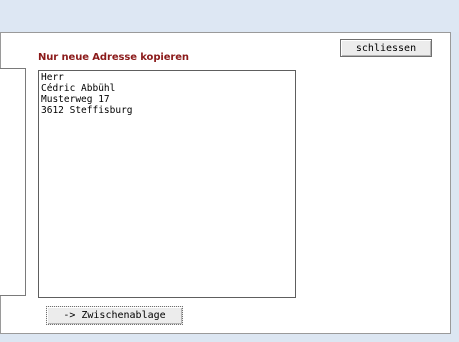 The image size is (459, 342). What do you see at coordinates (229, 16) in the screenshot?
I see `window-top-strip` at bounding box center [229, 16].